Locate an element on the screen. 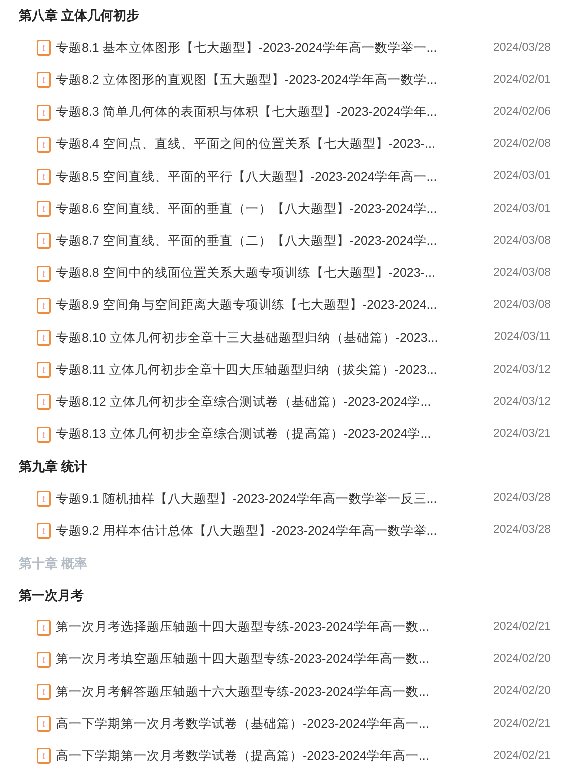 This screenshot has height=773, width=563. chapter-heading: 第八章 立体几何初步 is located at coordinates (79, 16).